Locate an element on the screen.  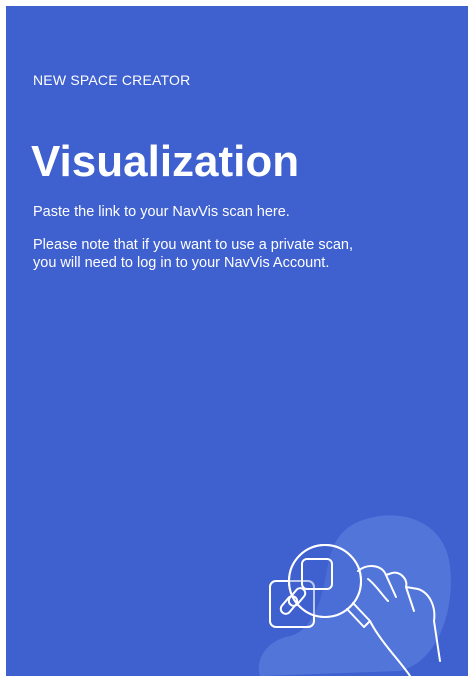
magnifier-link-hand-icon is located at coordinates (354, 595).